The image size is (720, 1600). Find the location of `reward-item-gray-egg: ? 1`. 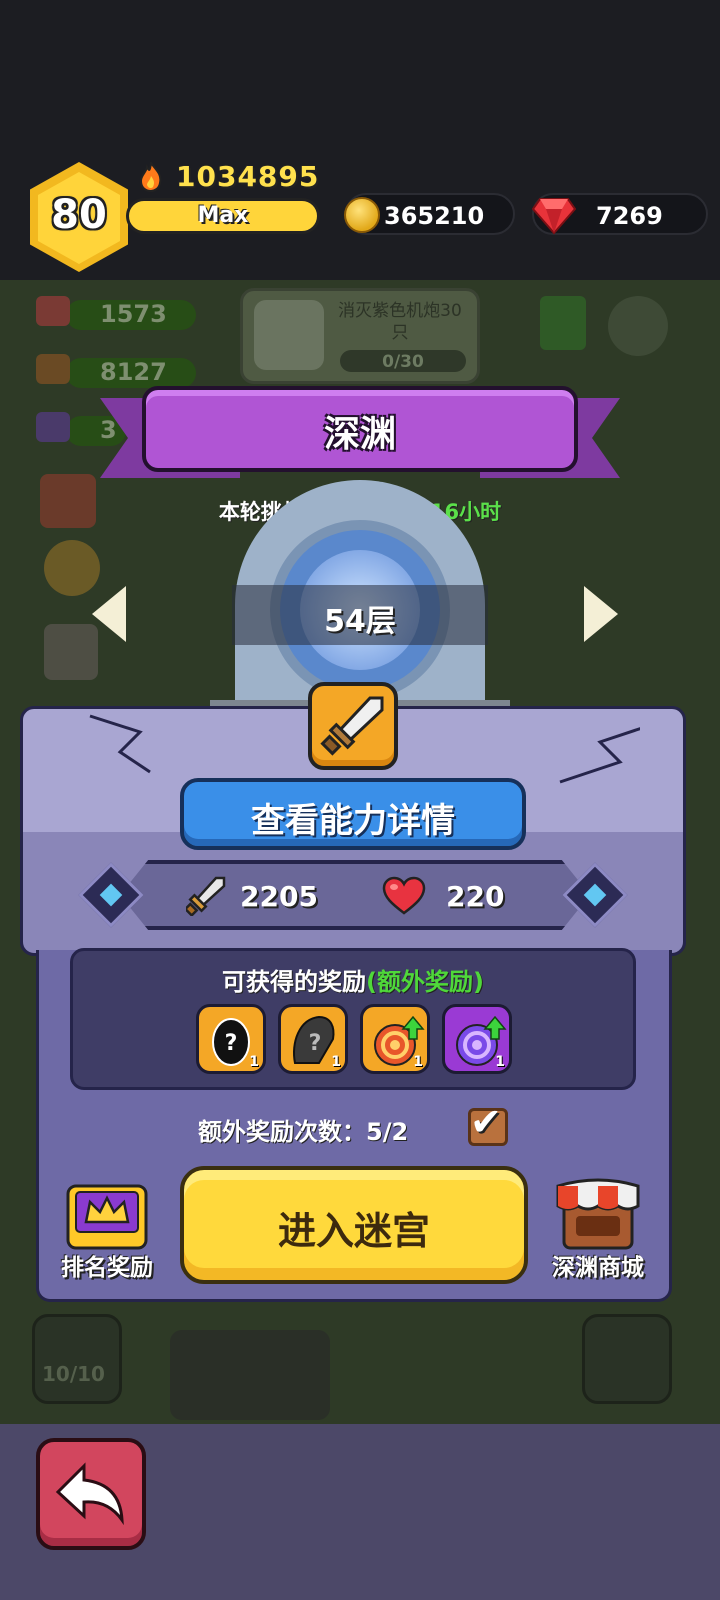

reward-item-gray-egg: ? 1 is located at coordinates (313, 1039).